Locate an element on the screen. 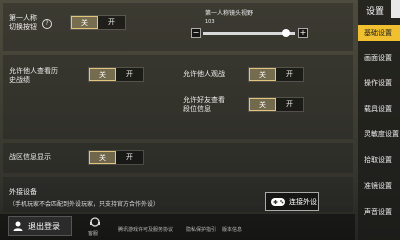 Image resolution: width=400 pixels, height=240 pixels. user-icon is located at coordinates (18, 226).